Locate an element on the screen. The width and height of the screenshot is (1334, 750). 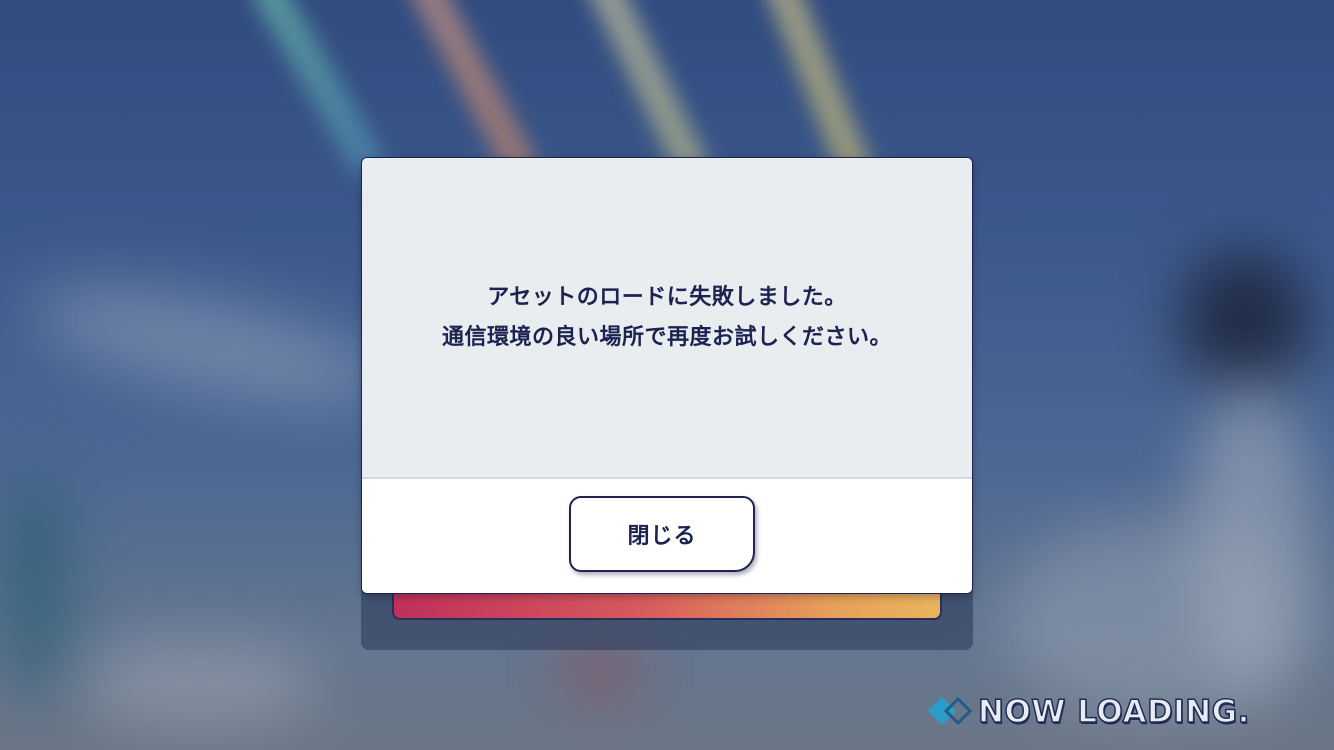
close-button-label: 閉じる is located at coordinates (662, 536).